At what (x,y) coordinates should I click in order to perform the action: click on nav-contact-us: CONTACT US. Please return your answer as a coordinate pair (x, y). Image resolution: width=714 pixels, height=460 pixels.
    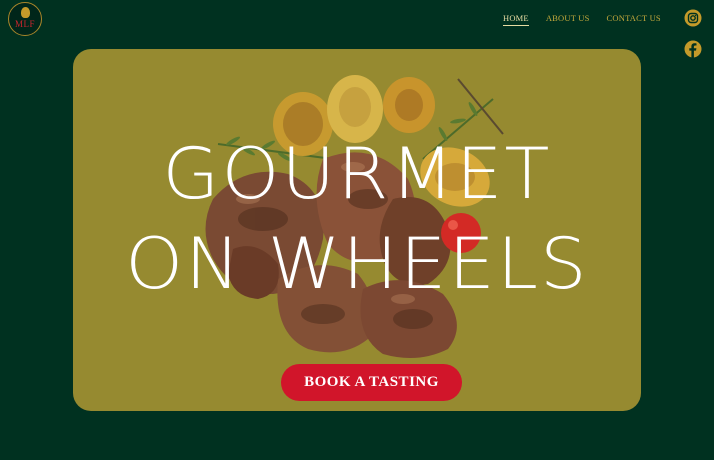
    Looking at the image, I should click on (634, 19).